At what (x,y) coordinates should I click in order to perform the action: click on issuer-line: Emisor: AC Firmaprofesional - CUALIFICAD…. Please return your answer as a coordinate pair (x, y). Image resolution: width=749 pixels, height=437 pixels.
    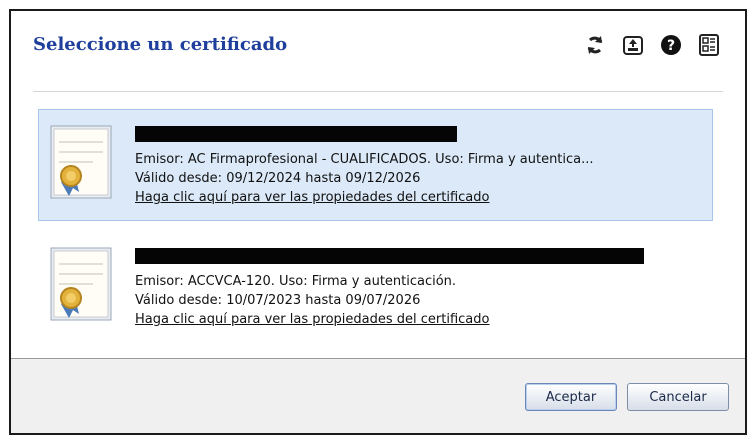
    Looking at the image, I should click on (364, 159).